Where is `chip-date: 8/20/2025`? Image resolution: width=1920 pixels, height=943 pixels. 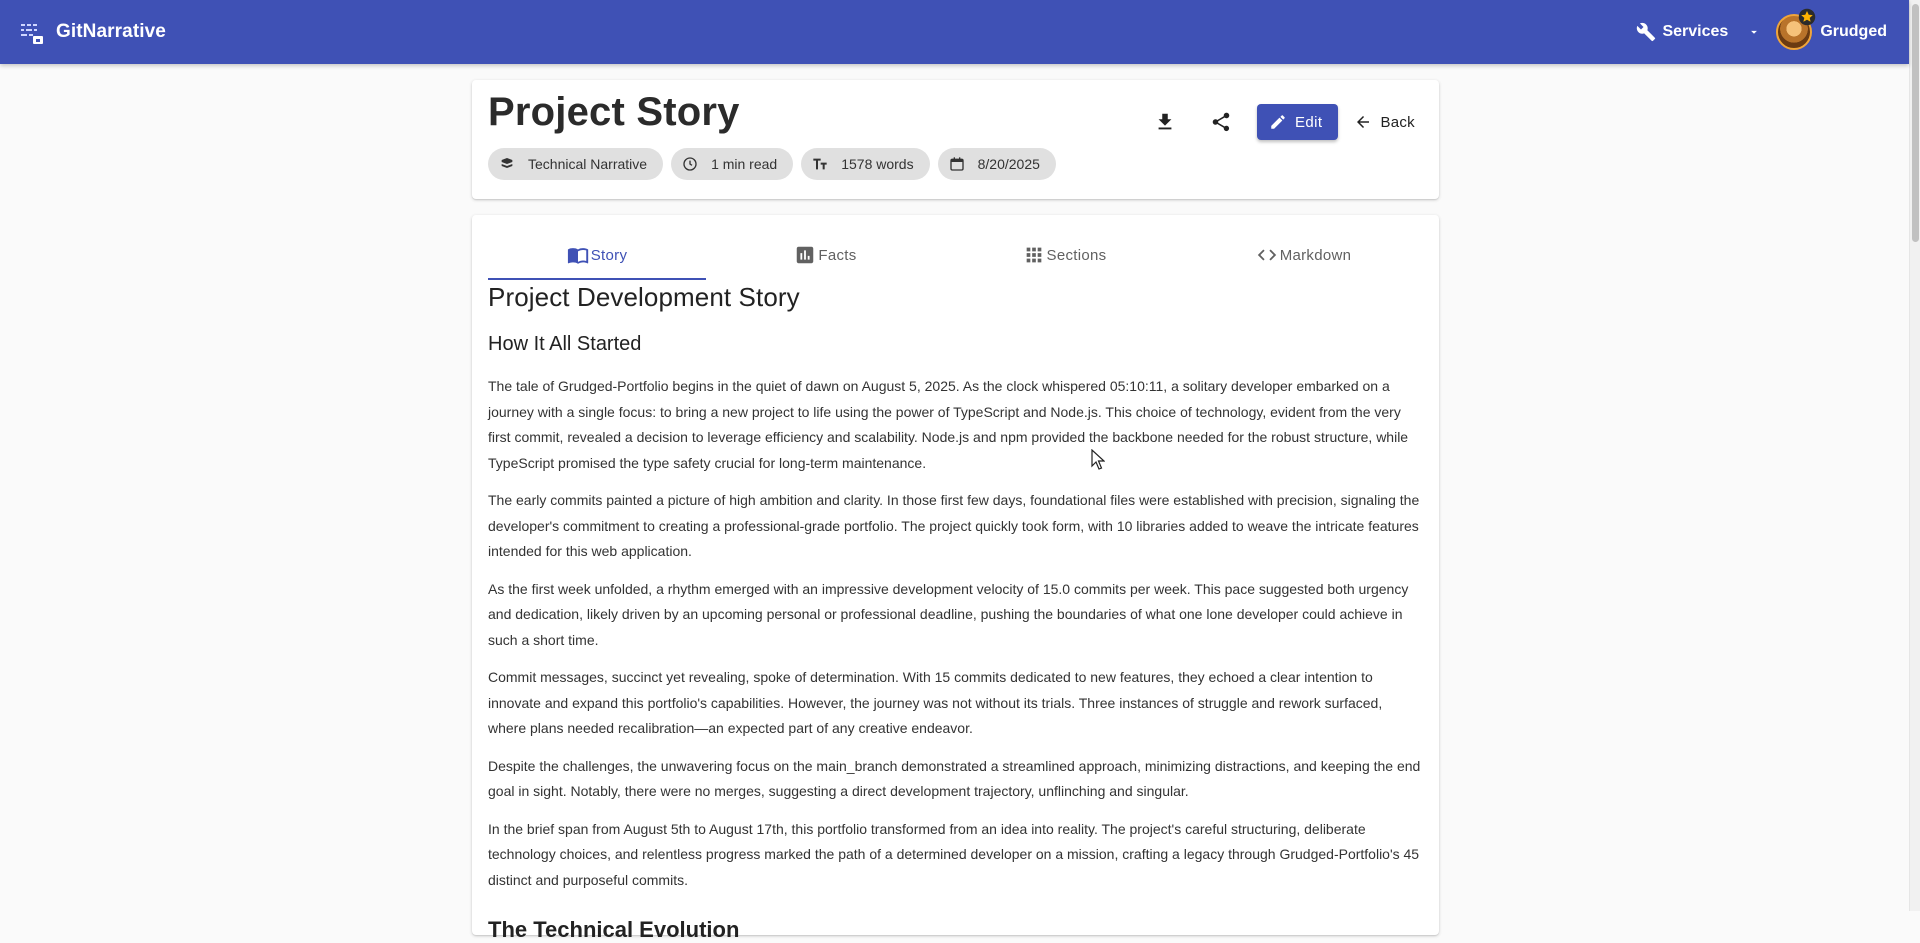 chip-date: 8/20/2025 is located at coordinates (996, 164).